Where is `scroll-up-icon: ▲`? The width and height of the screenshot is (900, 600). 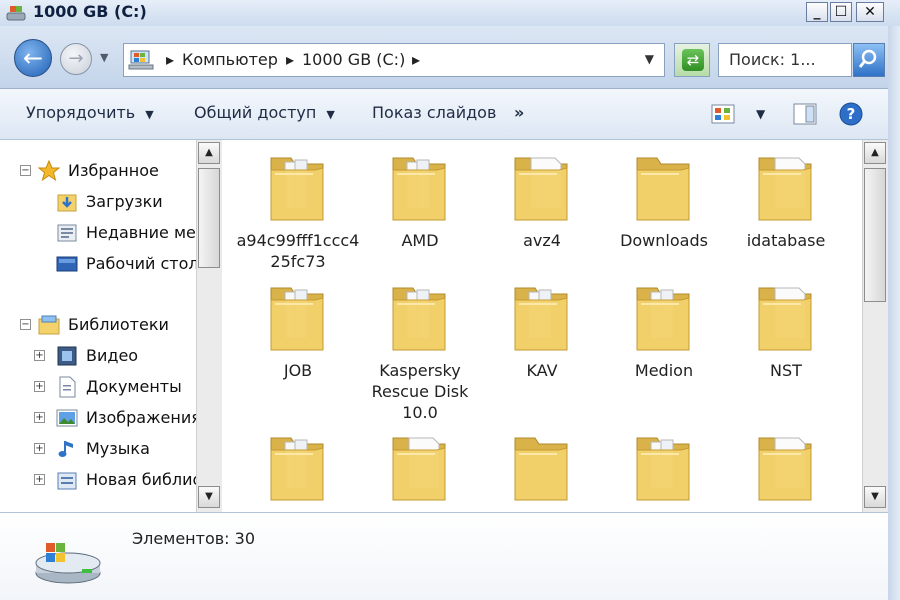 scroll-up-icon: ▲ is located at coordinates (875, 152).